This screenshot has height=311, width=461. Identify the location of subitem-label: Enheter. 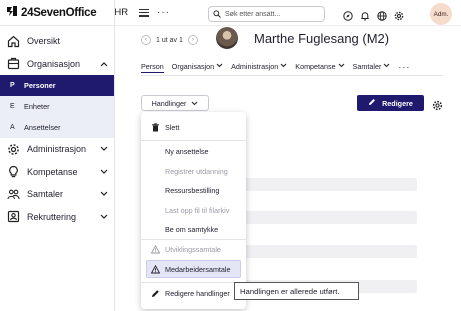
(37, 106).